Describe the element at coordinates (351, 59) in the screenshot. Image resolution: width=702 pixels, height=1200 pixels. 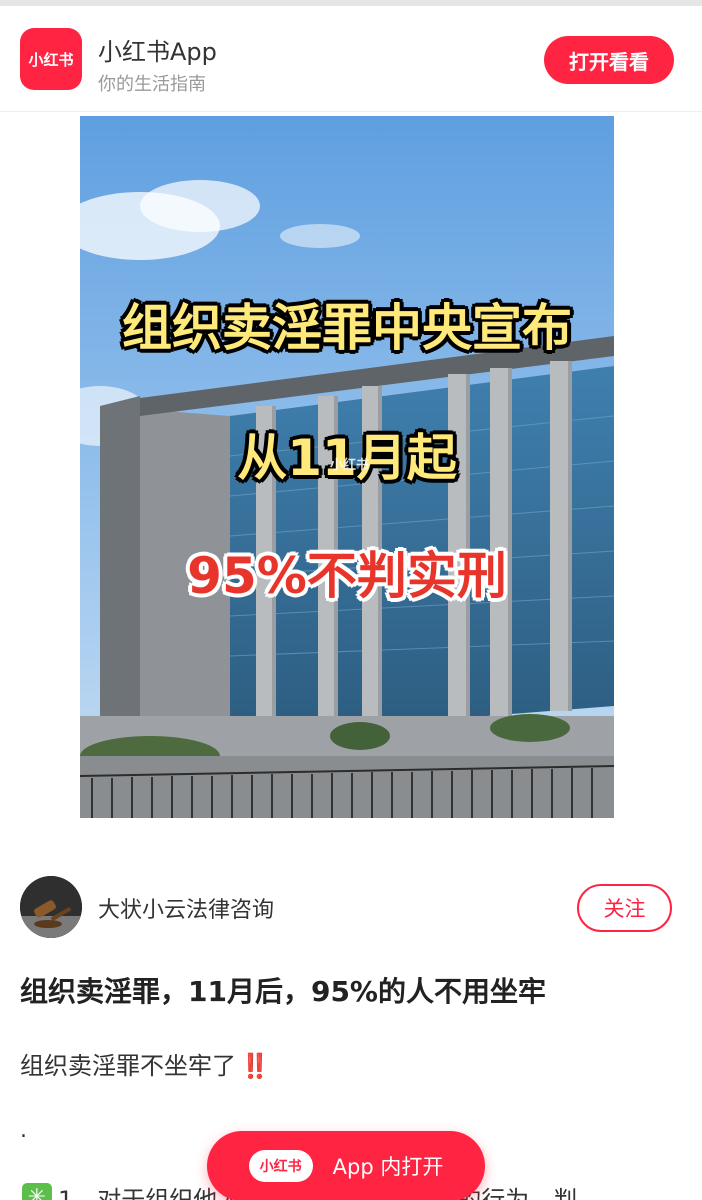
I see `app-download-banner: 小红书 小红书App 你的生活指南 打开看看` at that location.